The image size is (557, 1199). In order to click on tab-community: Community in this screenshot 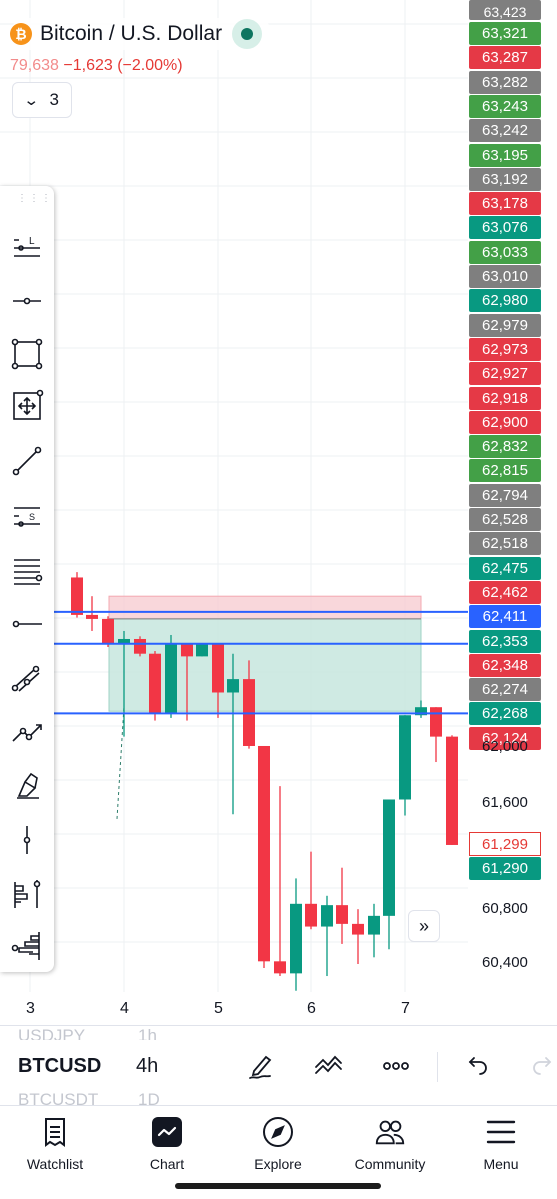, I will do `click(390, 1145)`.